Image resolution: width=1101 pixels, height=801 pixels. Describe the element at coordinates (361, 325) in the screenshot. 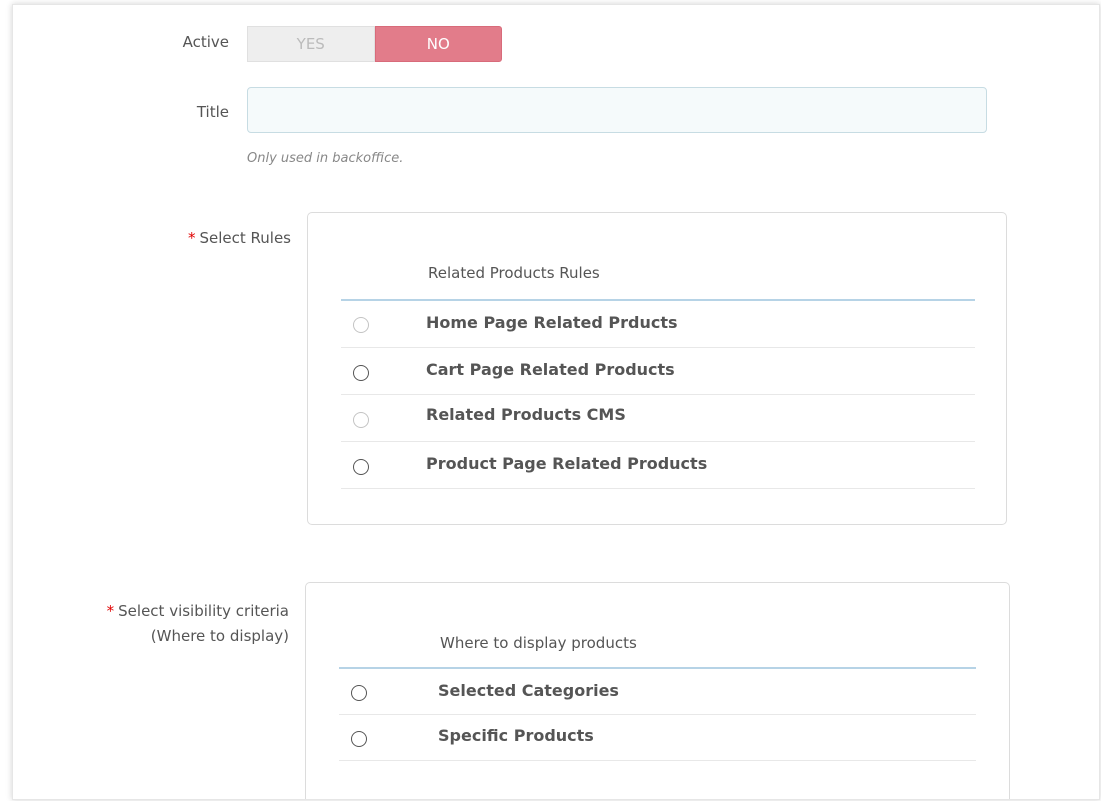

I see `rule-radio-home-page` at that location.